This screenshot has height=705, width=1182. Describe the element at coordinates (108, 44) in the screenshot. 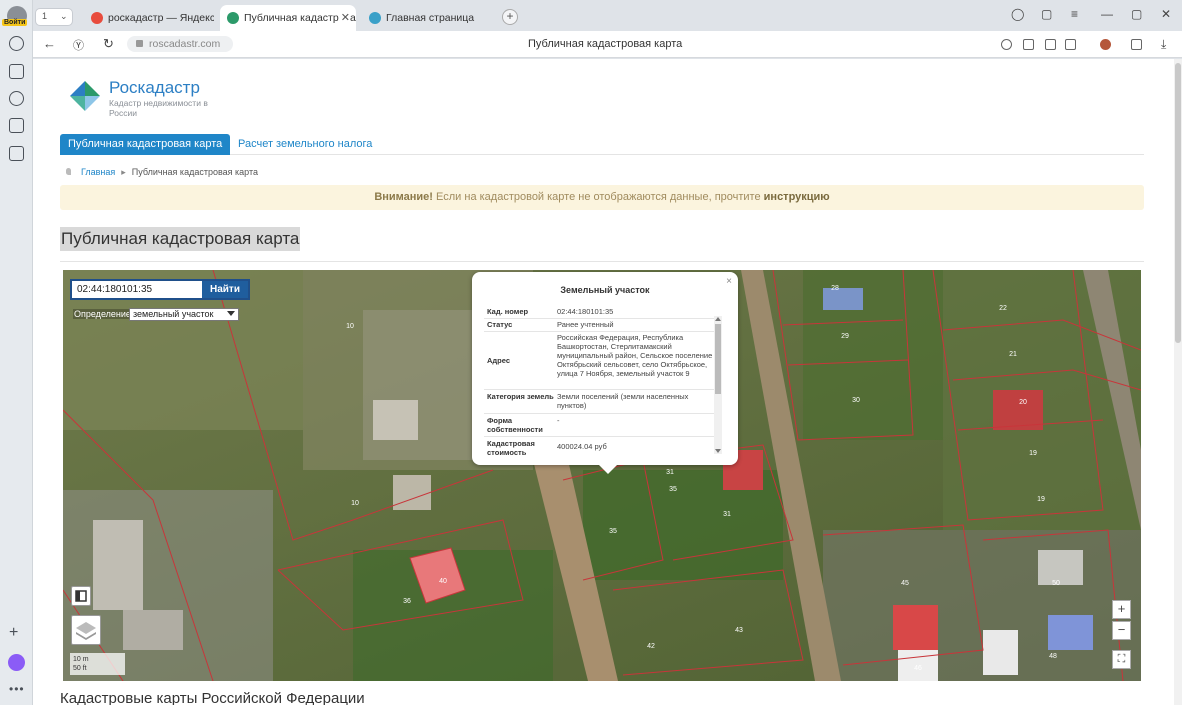

I see `reload-icon: ↻` at that location.